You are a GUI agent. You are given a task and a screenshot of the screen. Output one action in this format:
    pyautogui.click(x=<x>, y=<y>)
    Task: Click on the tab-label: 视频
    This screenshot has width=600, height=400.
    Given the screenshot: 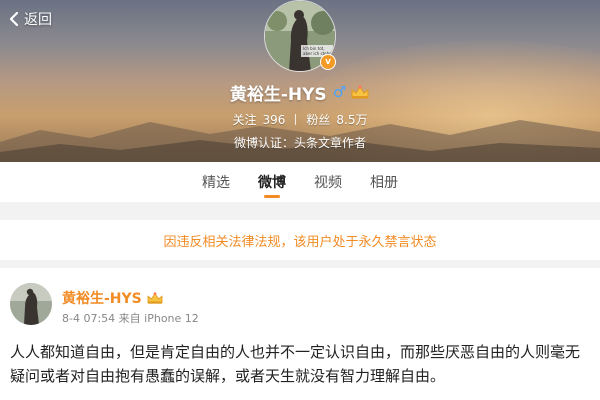 What is the action you would take?
    pyautogui.click(x=328, y=183)
    